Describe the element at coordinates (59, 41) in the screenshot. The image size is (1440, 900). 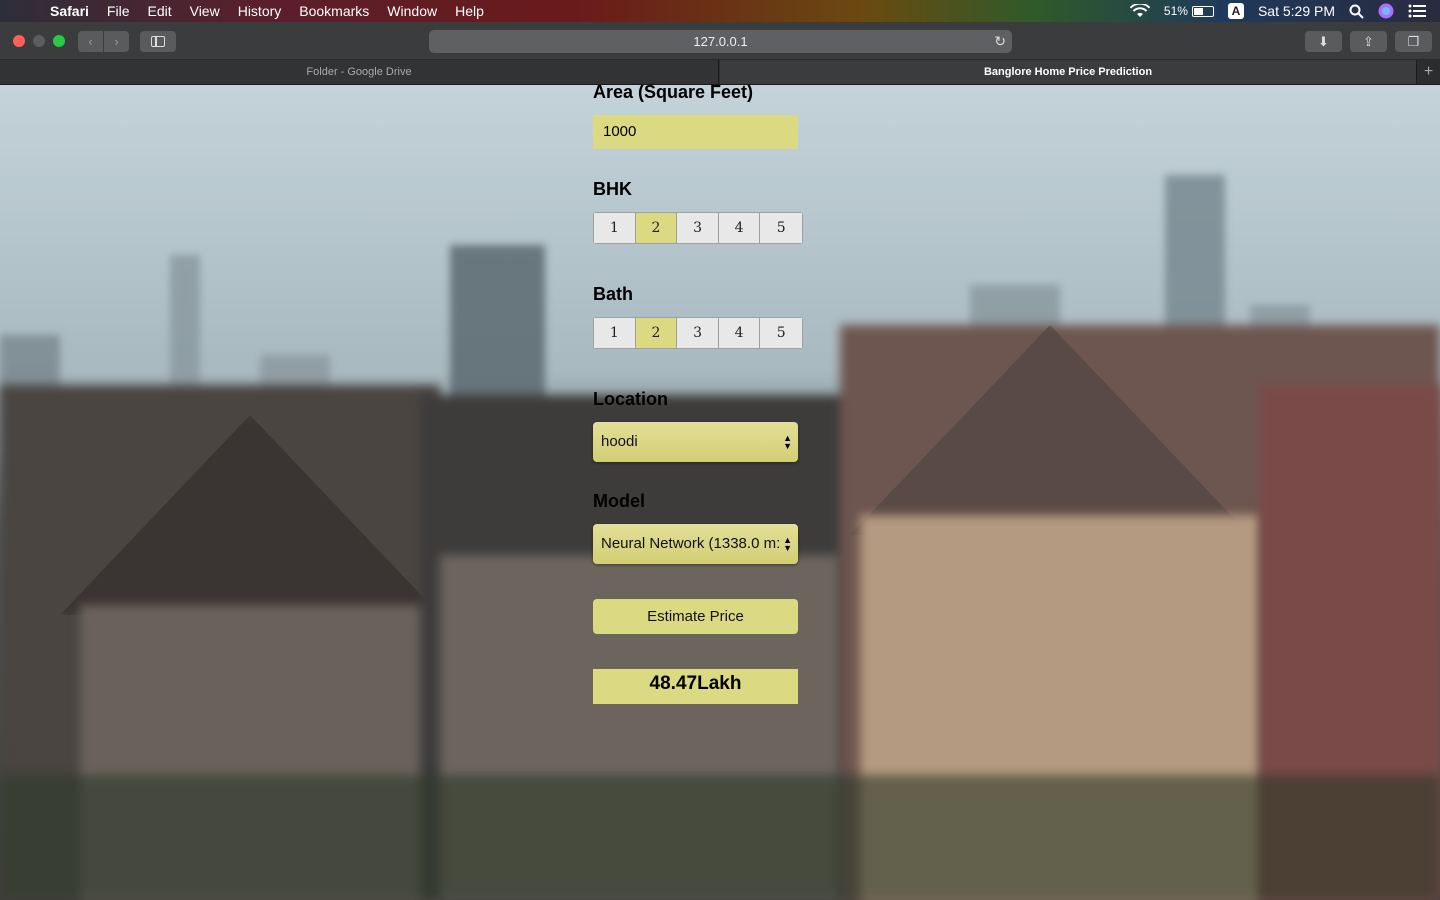
I see `window-fullscreen-button` at that location.